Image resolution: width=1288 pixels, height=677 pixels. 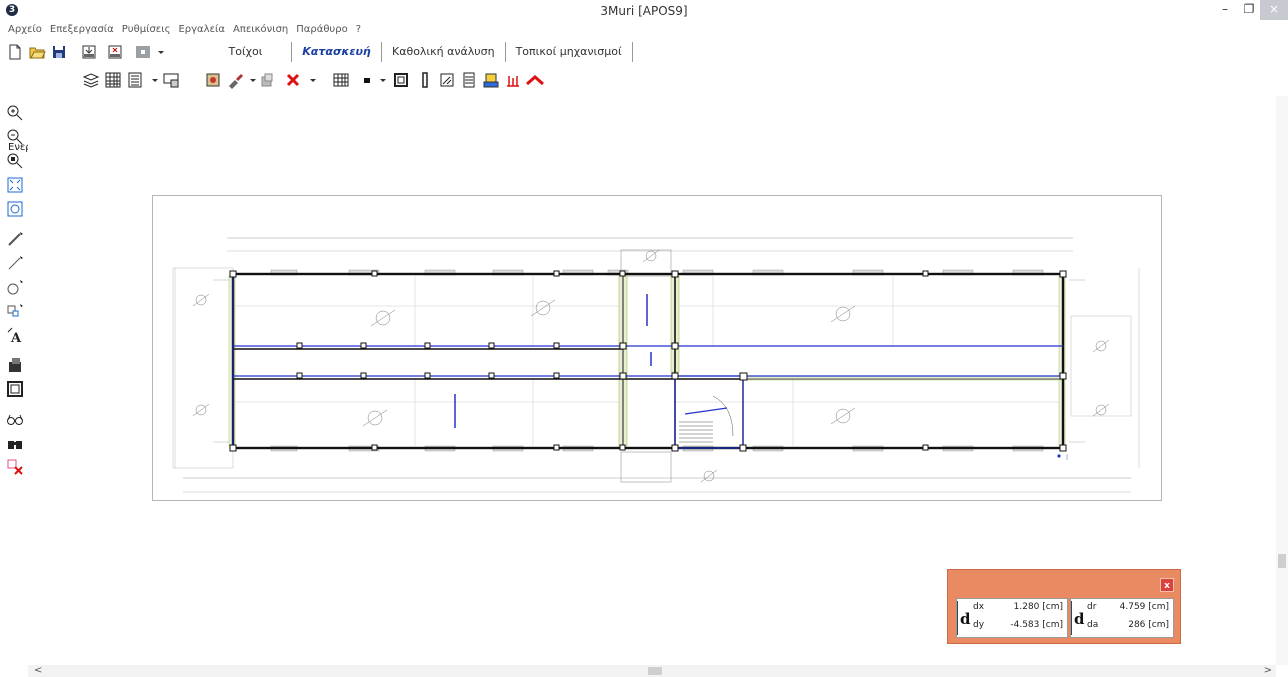 What do you see at coordinates (135, 80) in the screenshot?
I see `list-icon` at bounding box center [135, 80].